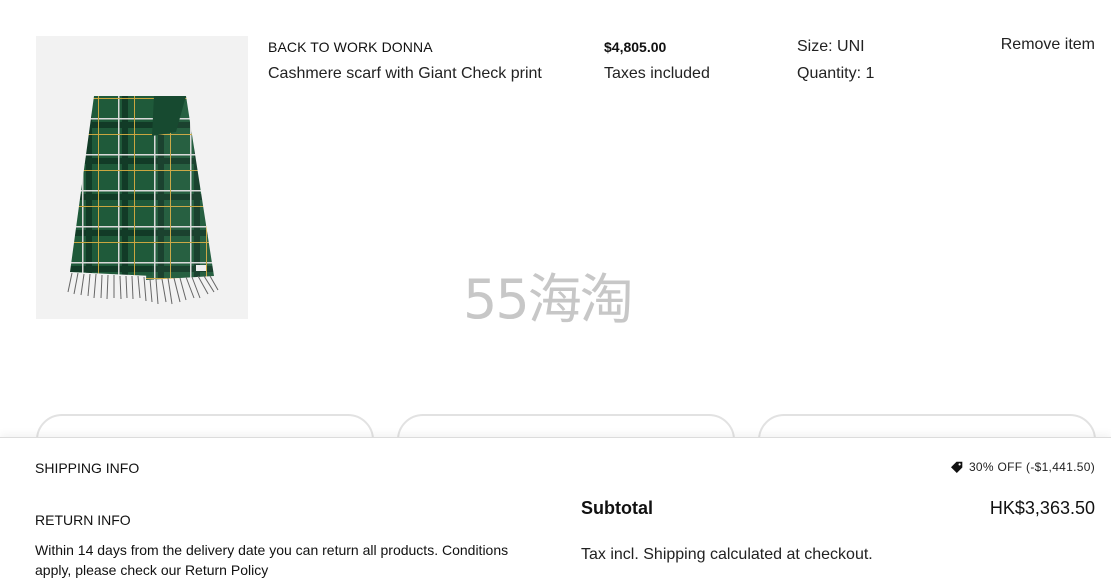 This screenshot has width=1111, height=583. Describe the element at coordinates (1048, 45) in the screenshot. I see `remove-item-button: Remove item` at that location.